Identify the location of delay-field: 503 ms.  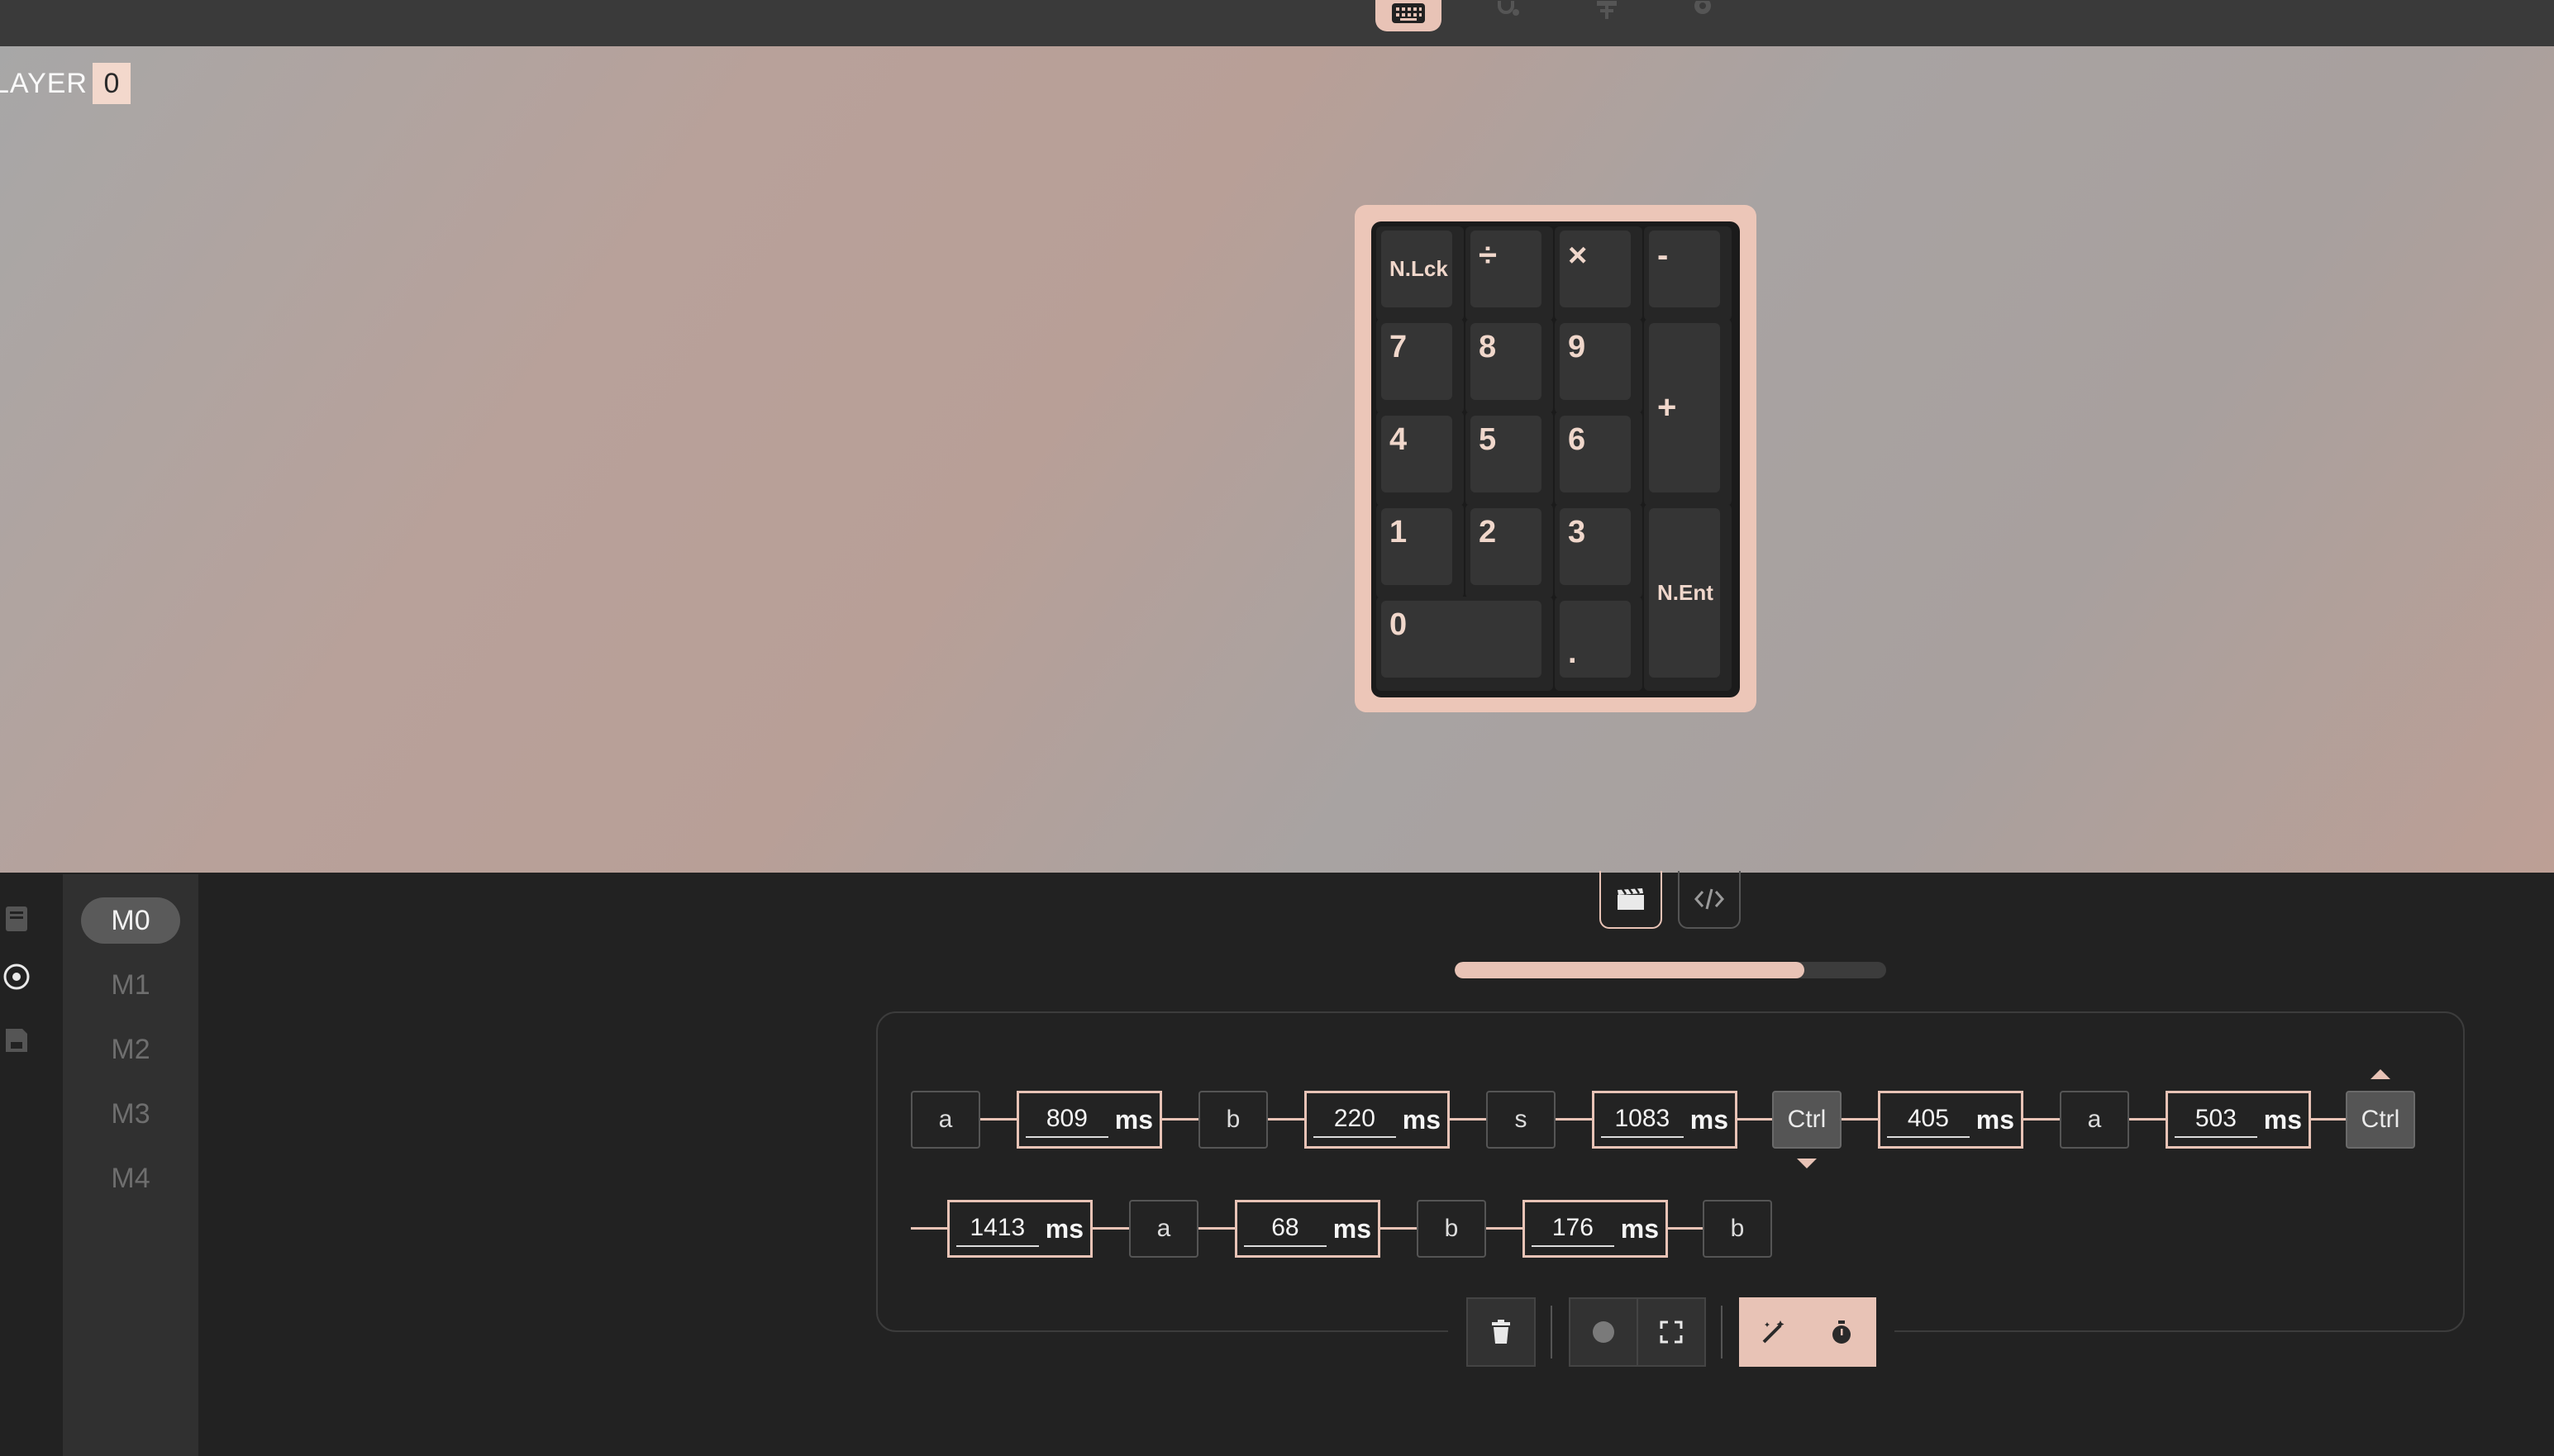
(2238, 1120).